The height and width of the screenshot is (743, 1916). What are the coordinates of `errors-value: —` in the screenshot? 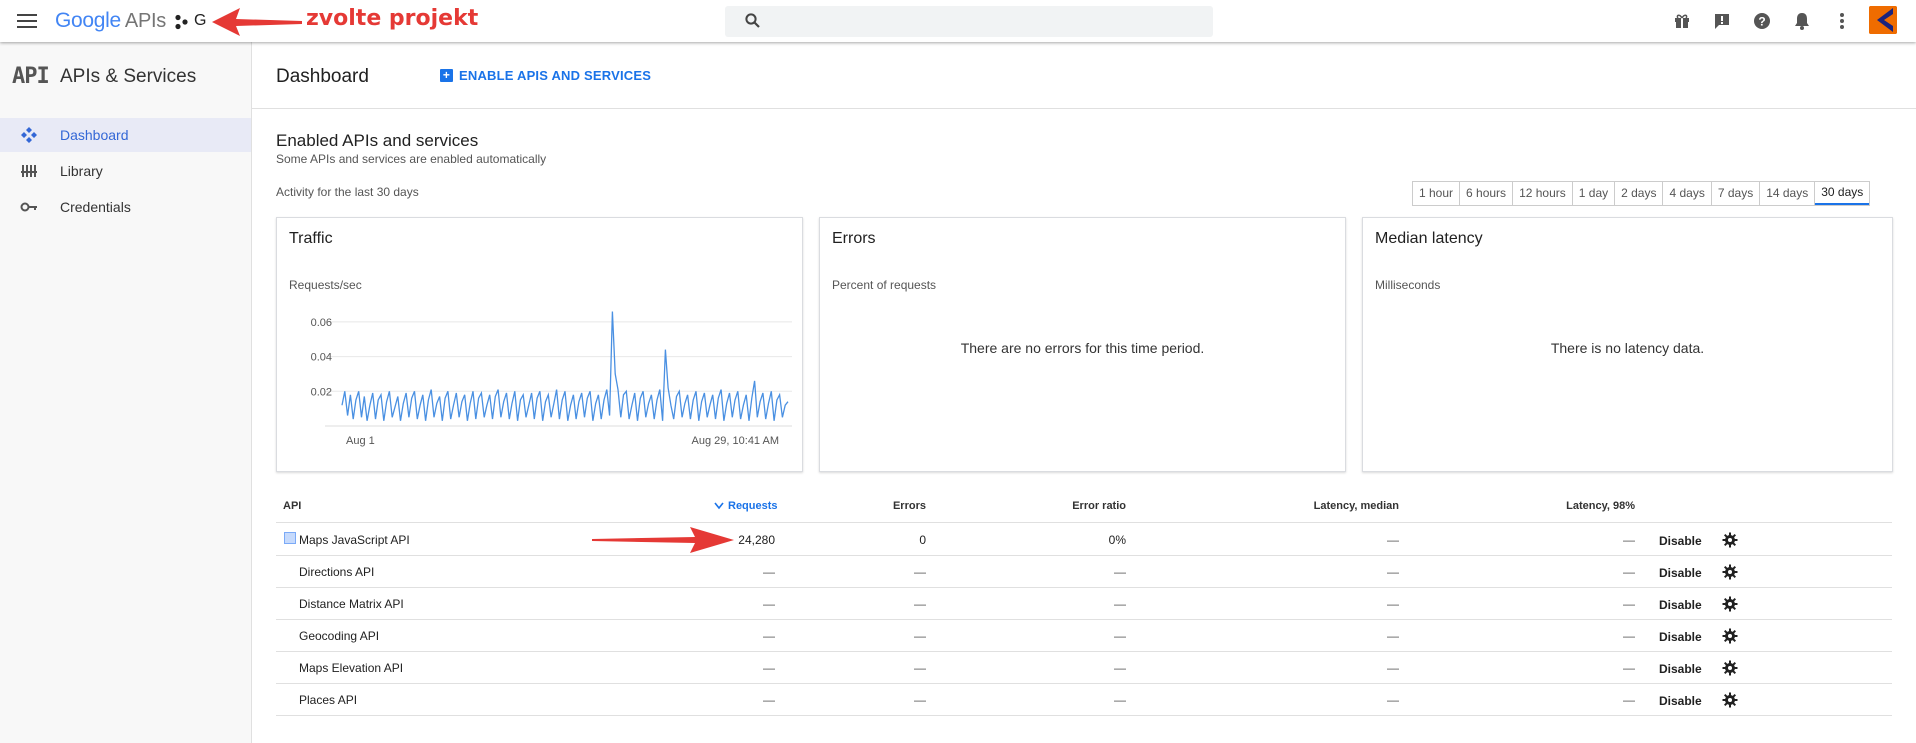 It's located at (920, 604).